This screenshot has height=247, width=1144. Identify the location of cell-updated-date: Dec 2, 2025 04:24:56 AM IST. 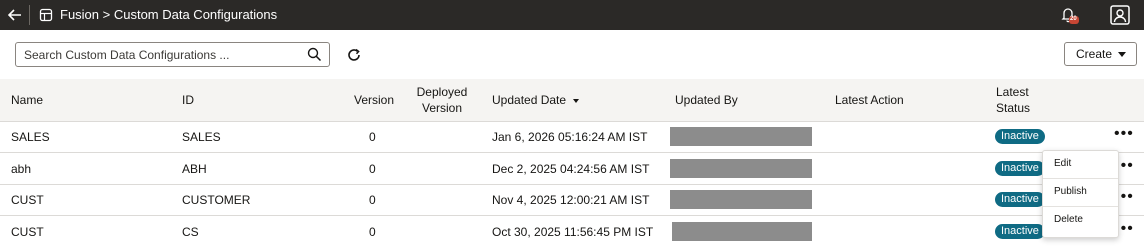
(571, 169).